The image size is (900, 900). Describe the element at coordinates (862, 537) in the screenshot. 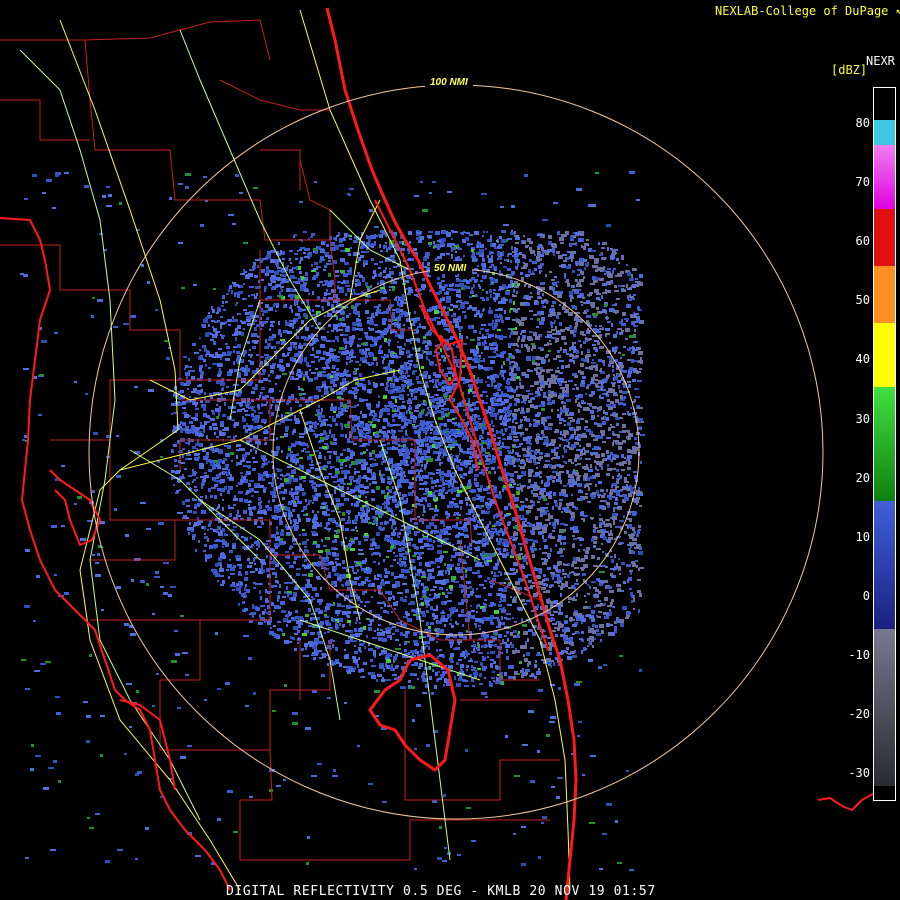

I see `color-scale-tick: 10` at that location.